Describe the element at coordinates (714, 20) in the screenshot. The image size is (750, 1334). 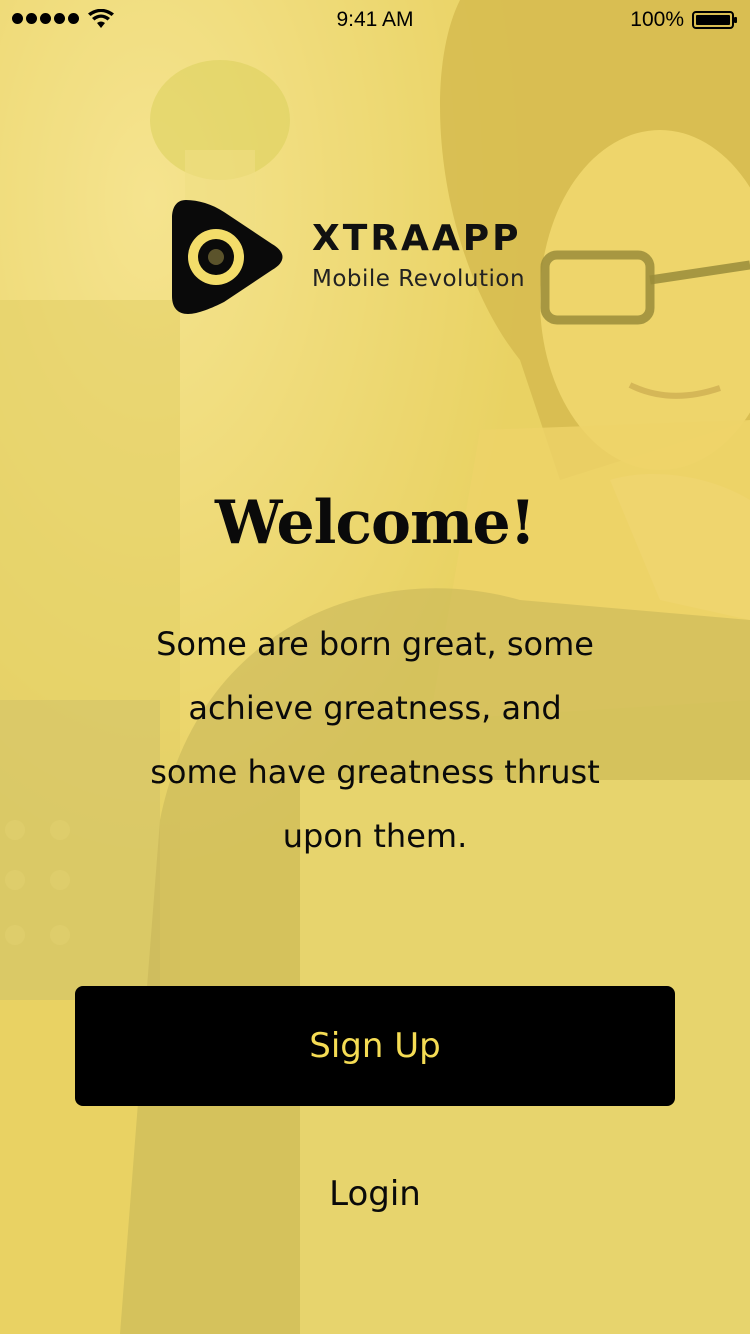
I see `battery-icon` at that location.